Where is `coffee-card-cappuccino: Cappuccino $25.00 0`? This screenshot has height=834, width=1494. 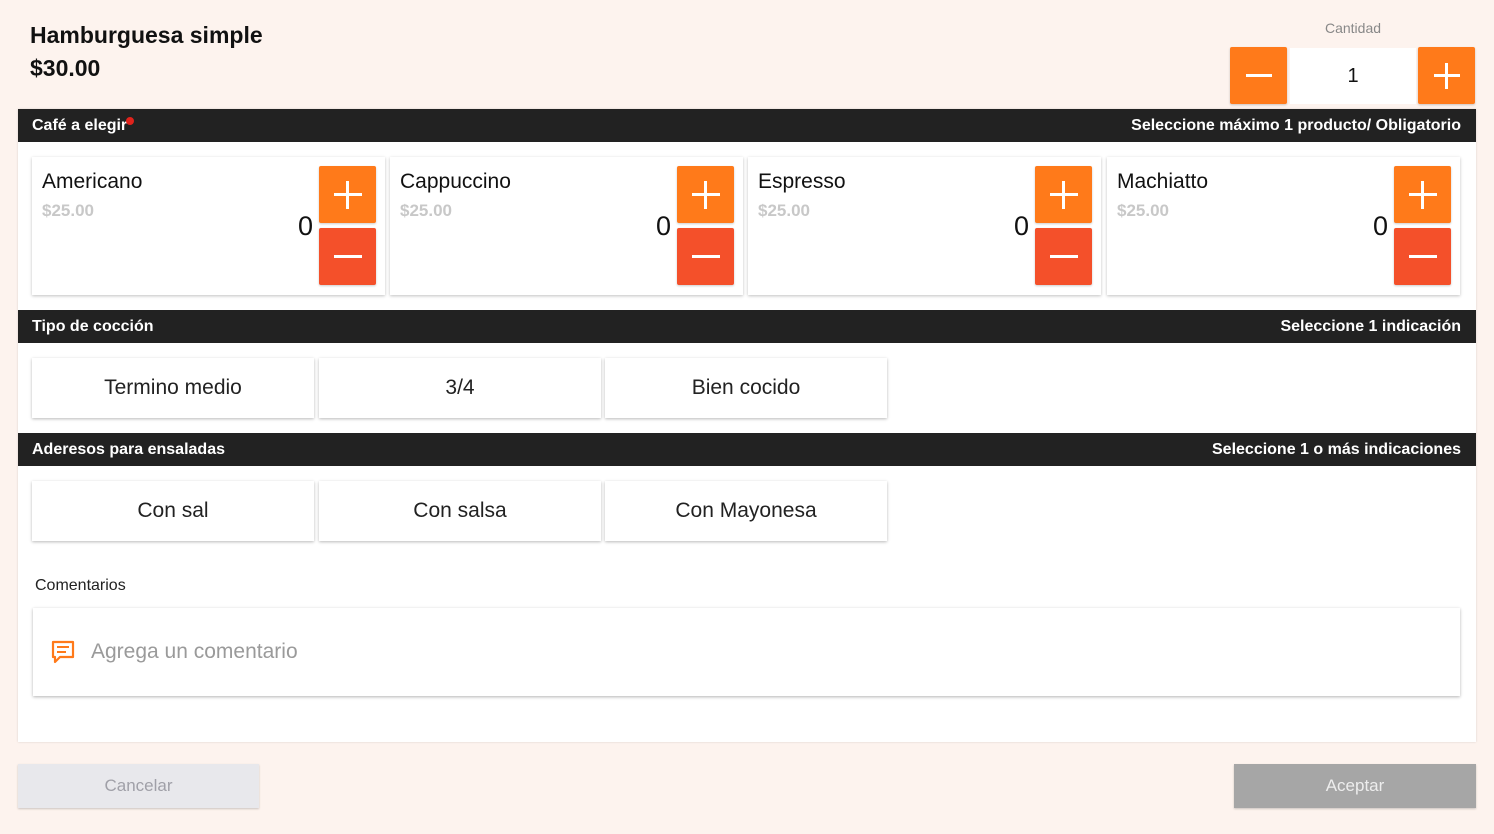
coffee-card-cappuccino: Cappuccino $25.00 0 is located at coordinates (566, 226).